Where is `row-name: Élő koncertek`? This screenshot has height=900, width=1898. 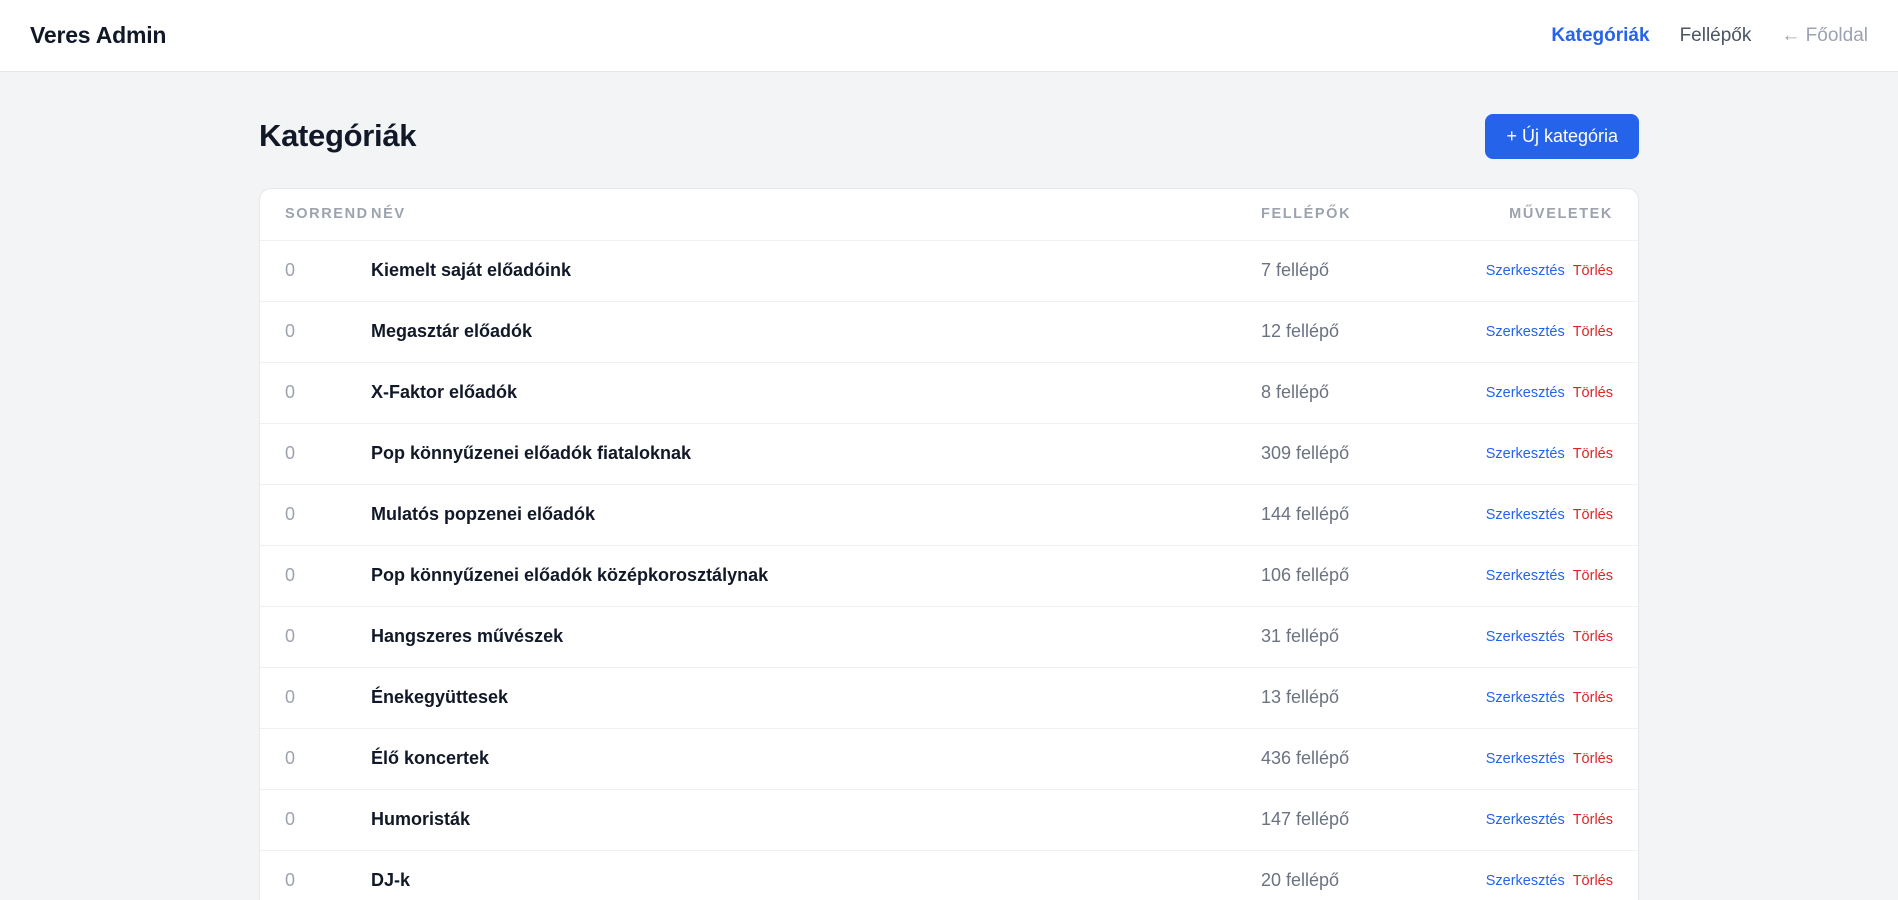
row-name: Élő koncertek is located at coordinates (816, 759).